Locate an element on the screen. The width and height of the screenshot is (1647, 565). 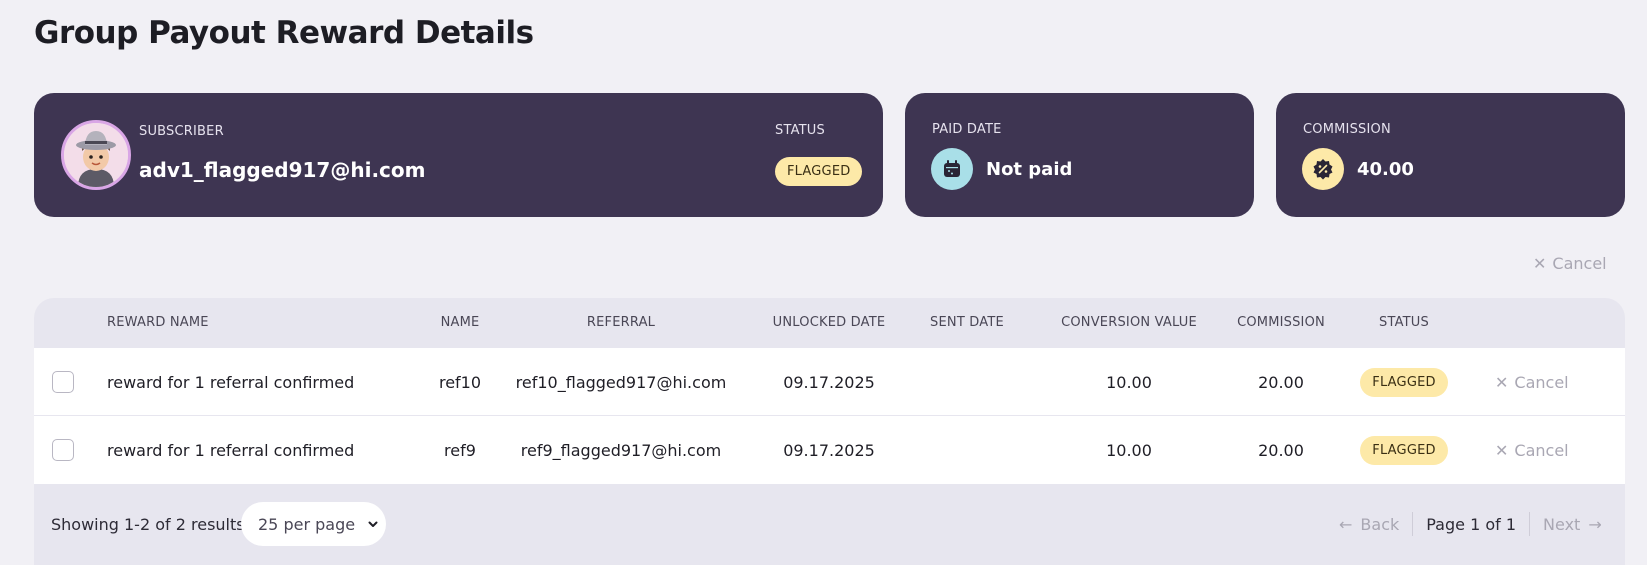
col-unlocked-date: UNLOCKED DATE is located at coordinates (829, 322).